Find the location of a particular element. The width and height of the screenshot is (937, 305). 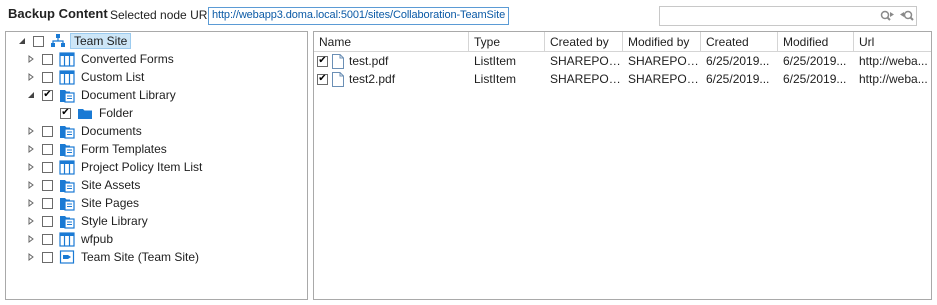

tree-item-label: Team Site is located at coordinates (101, 41).